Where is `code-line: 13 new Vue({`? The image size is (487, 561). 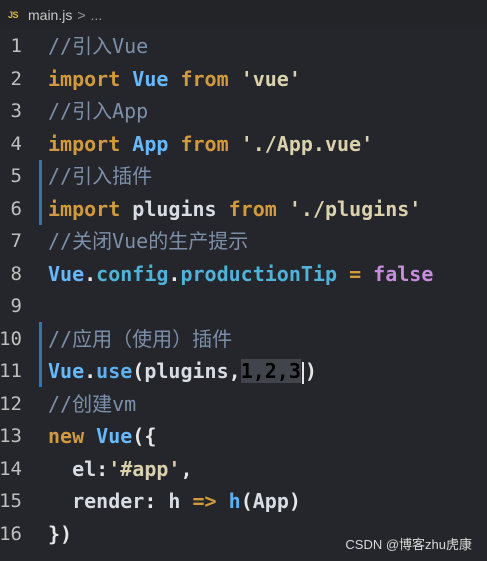
code-line: 13 new Vue({ is located at coordinates (243, 436).